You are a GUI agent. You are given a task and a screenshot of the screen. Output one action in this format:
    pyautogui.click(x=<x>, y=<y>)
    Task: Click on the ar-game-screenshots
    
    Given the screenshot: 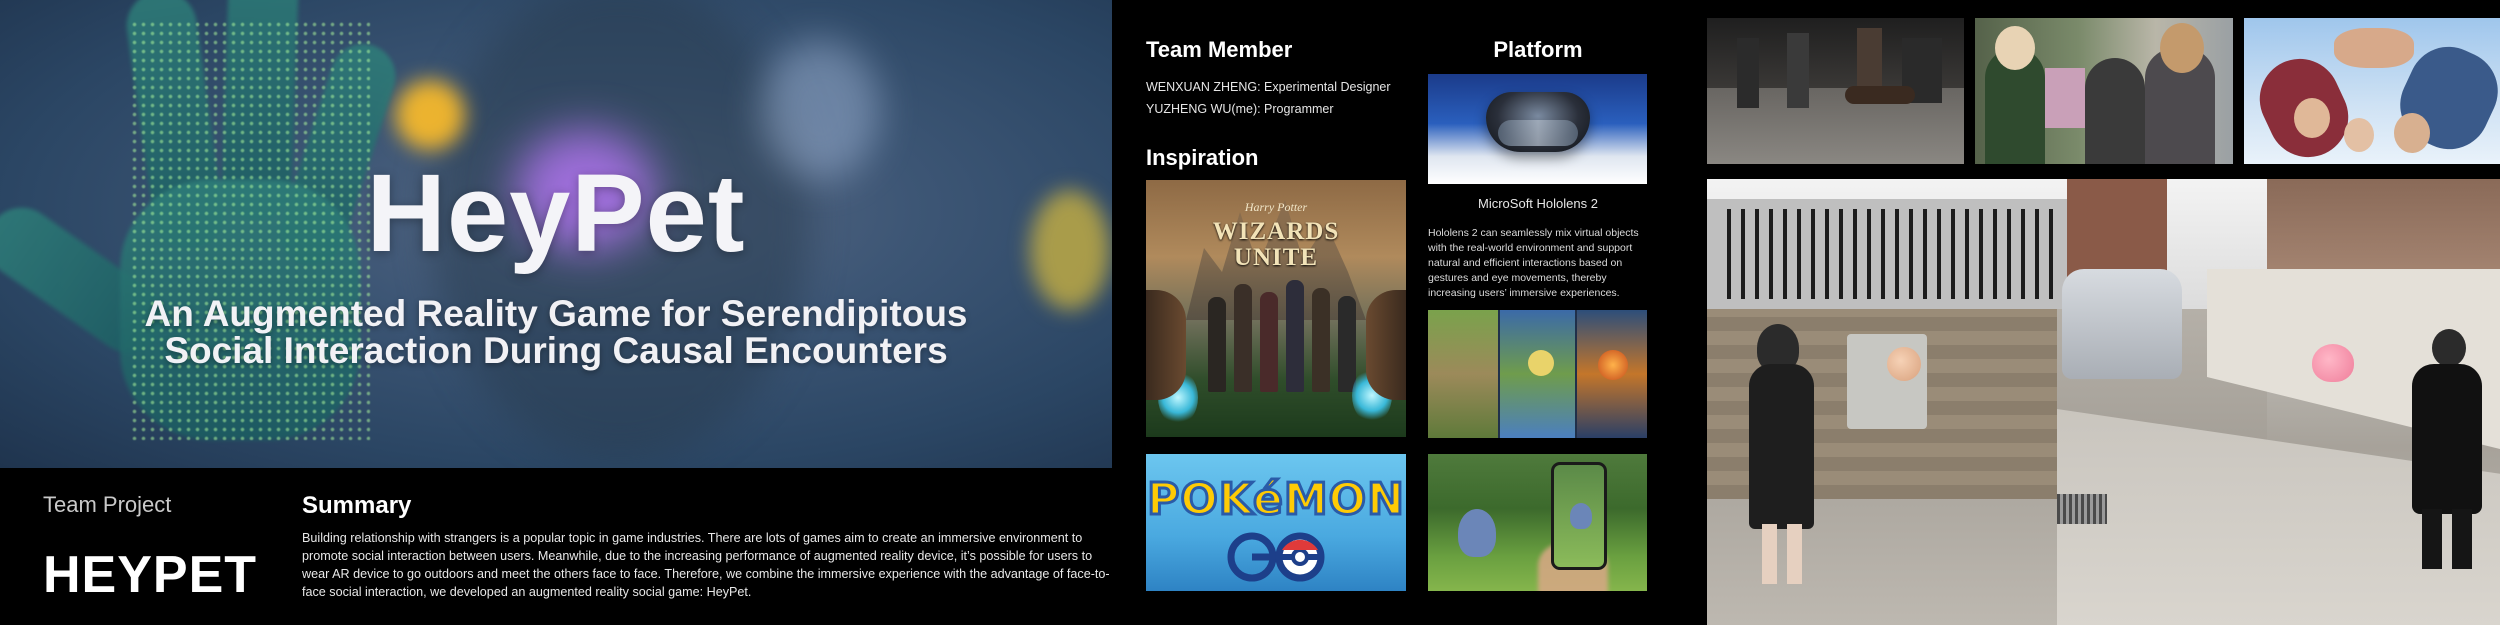 What is the action you would take?
    pyautogui.click(x=1537, y=374)
    